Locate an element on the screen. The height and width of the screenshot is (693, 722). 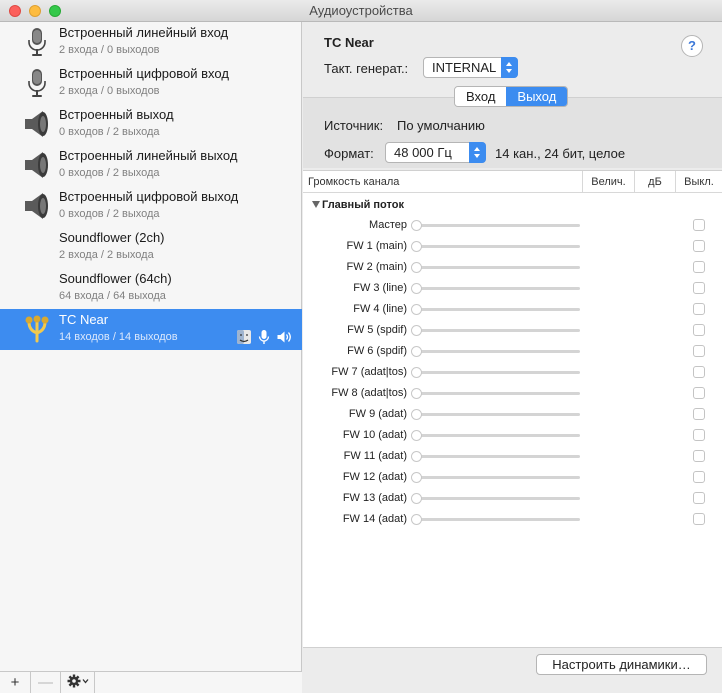
channel-row: FW 10 (adat) is located at coordinates (512, 435).